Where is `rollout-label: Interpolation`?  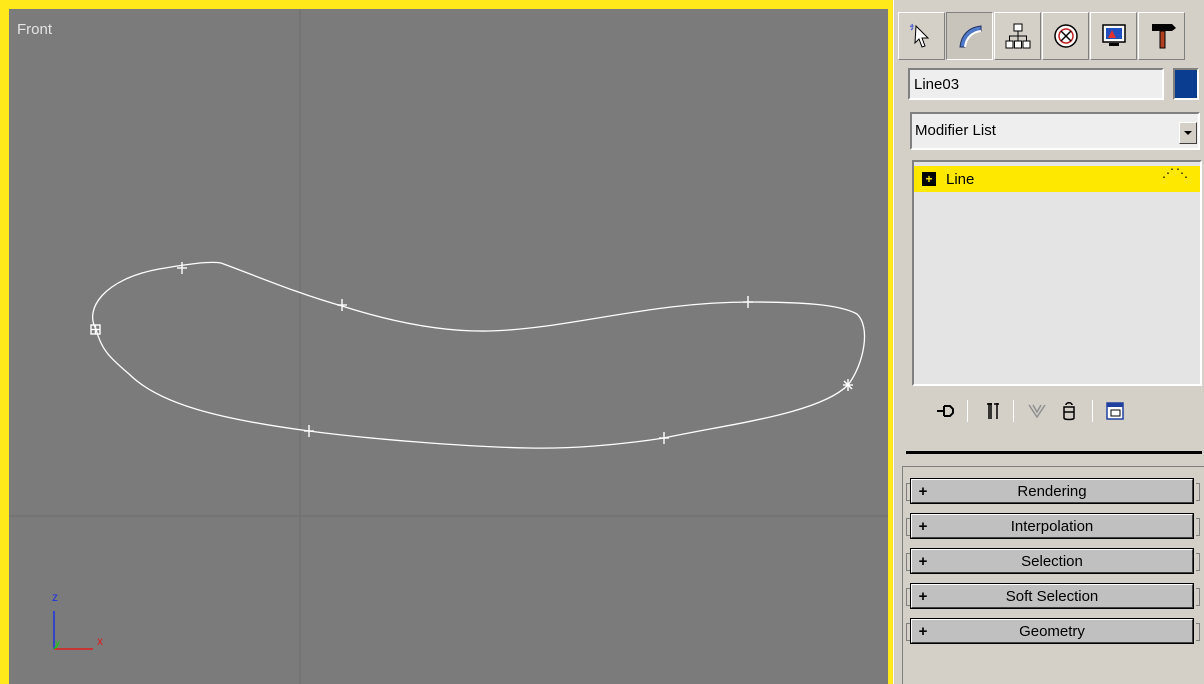
rollout-label: Interpolation is located at coordinates (1052, 526).